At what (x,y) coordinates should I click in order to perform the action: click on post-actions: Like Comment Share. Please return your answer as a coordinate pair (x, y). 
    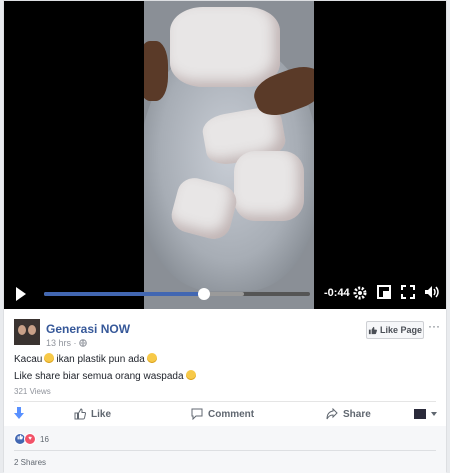
    Looking at the image, I should click on (225, 414).